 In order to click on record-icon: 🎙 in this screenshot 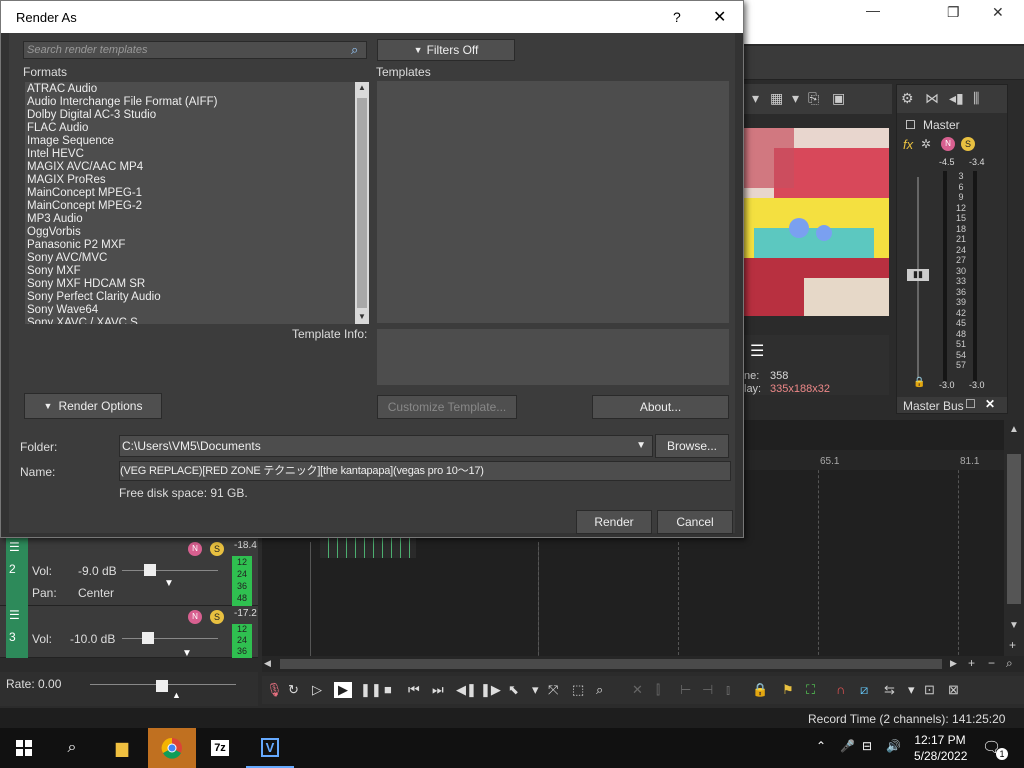, I will do `click(274, 690)`.